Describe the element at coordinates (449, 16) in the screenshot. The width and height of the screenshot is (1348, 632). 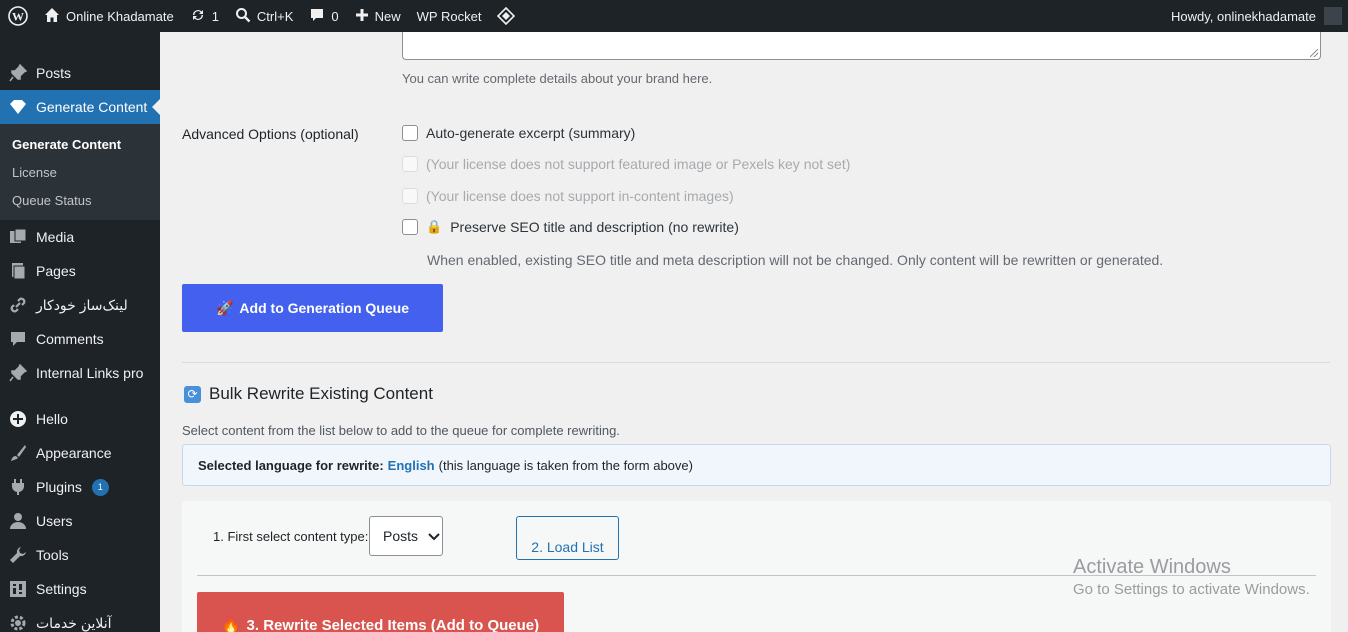
I see `wp-rocket-link: WP Rocket` at that location.